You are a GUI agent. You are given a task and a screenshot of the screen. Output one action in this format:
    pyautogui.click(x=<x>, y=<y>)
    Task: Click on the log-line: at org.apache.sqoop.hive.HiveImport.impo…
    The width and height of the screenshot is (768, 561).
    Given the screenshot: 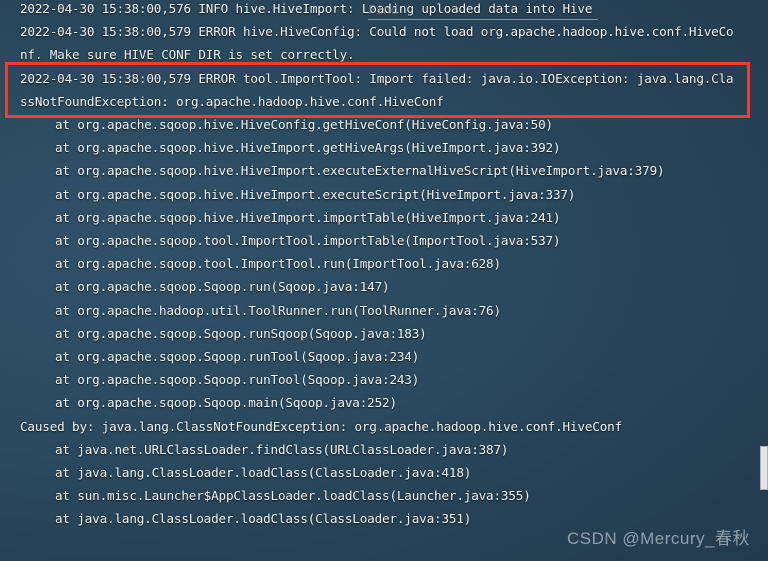 What is the action you would take?
    pyautogui.click(x=308, y=217)
    